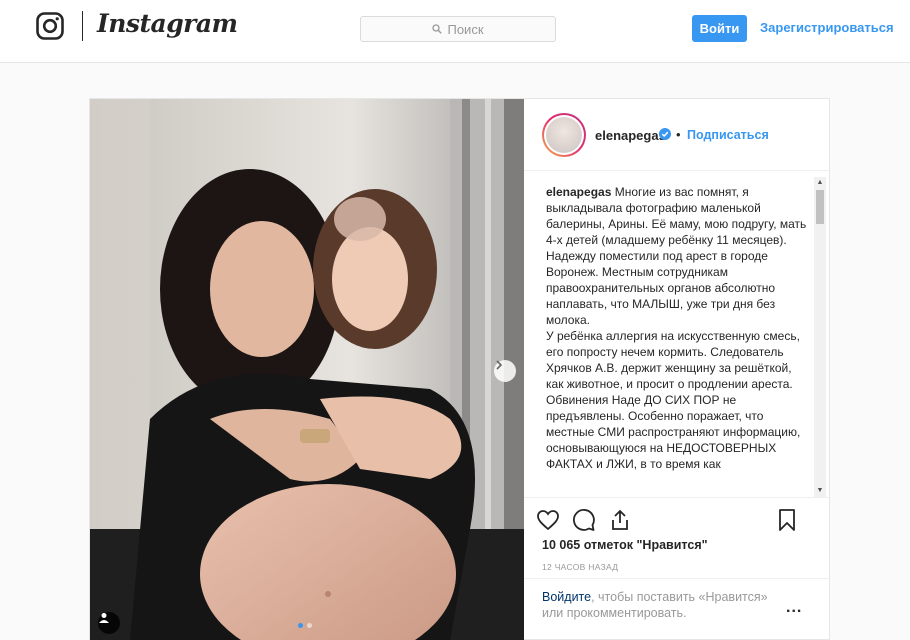 The height and width of the screenshot is (640, 910). Describe the element at coordinates (820, 207) in the screenshot. I see `scroll-thumb` at that location.